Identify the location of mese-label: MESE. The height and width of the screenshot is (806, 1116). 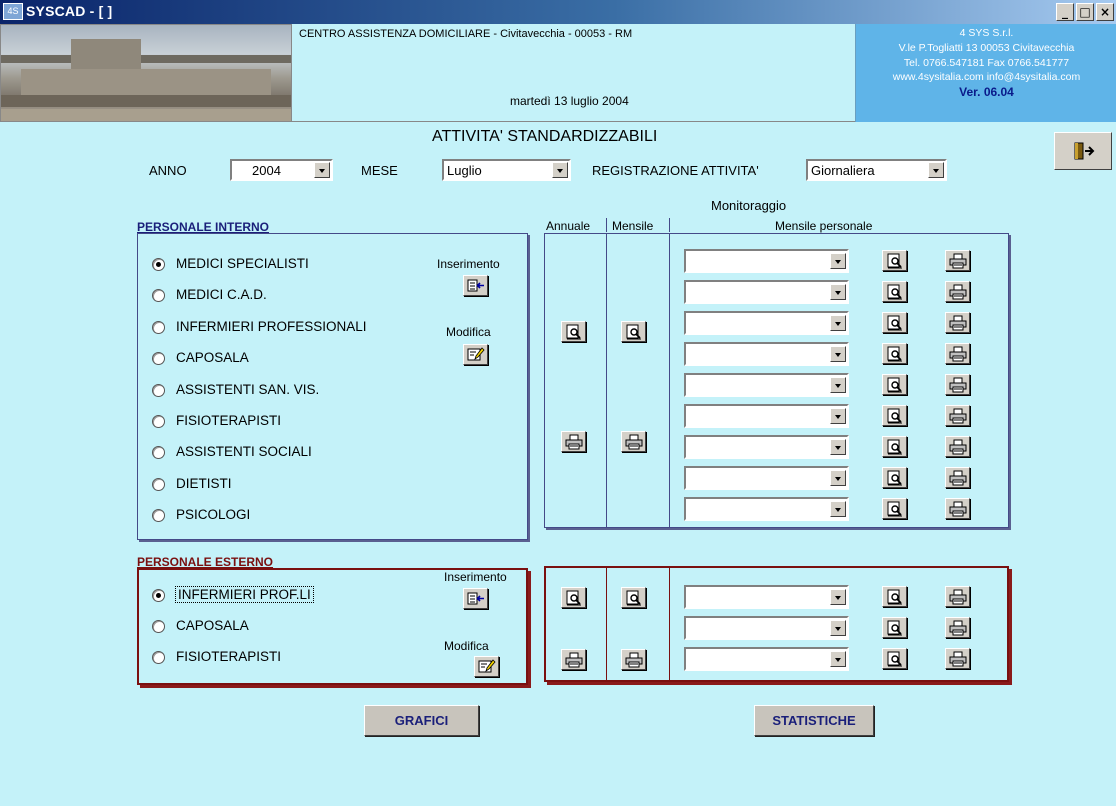
(379, 170).